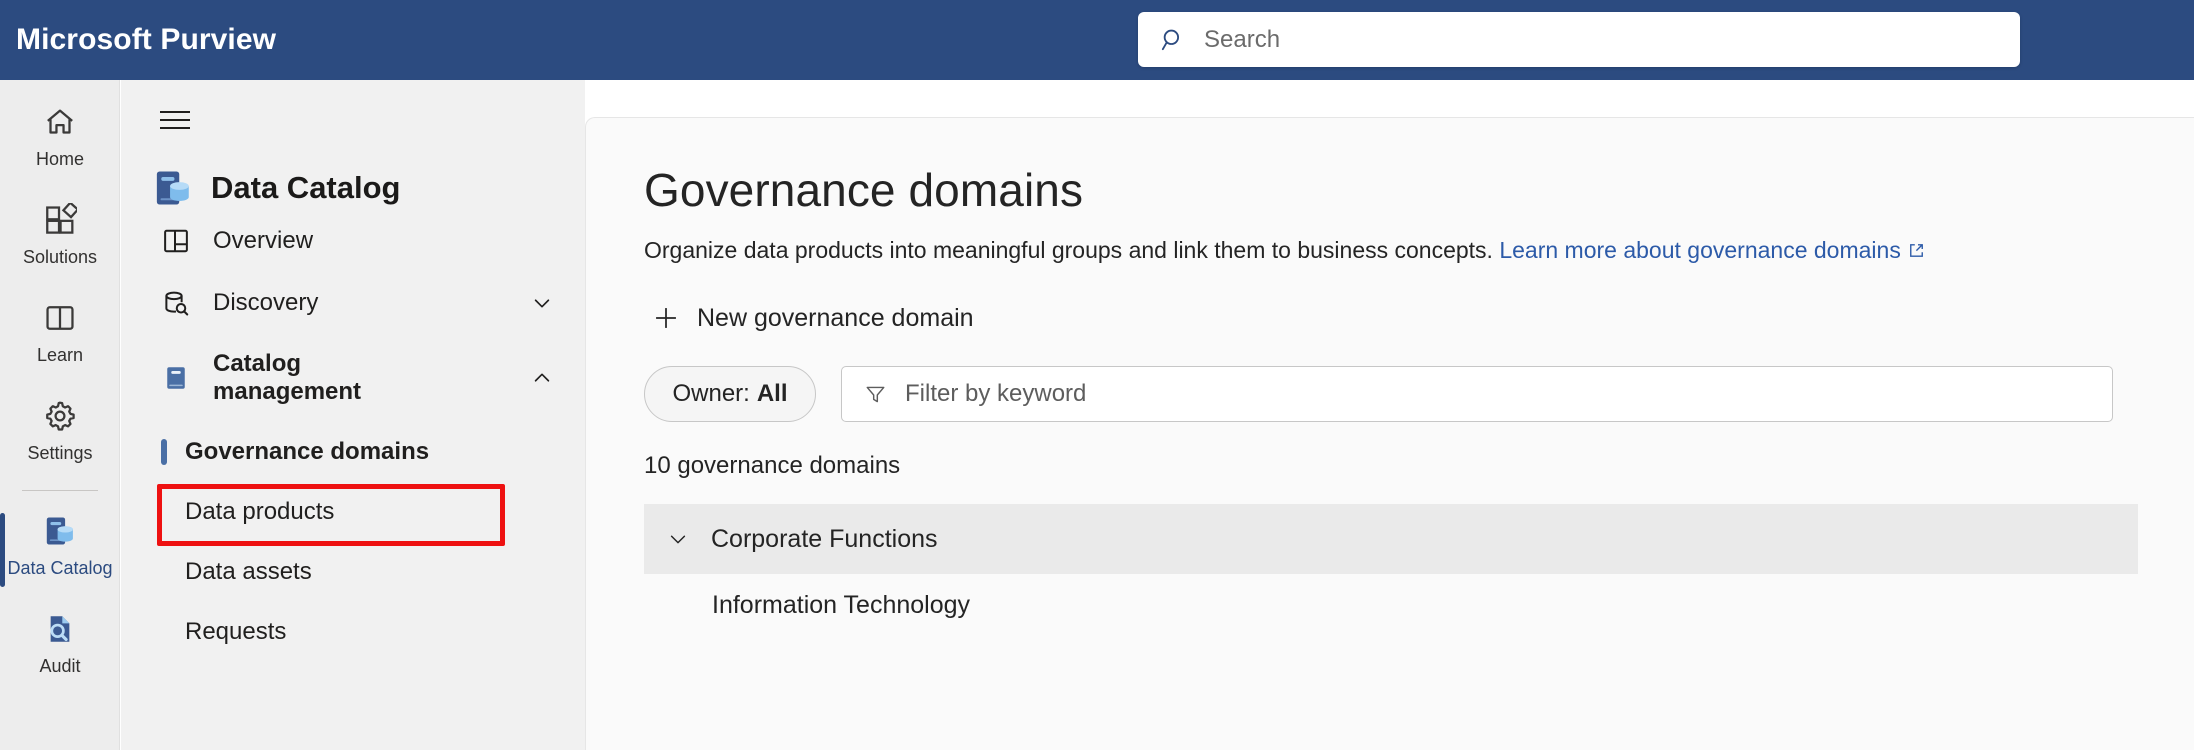  Describe the element at coordinates (772, 465) in the screenshot. I see `domain-count-text: 10 governance domains` at that location.